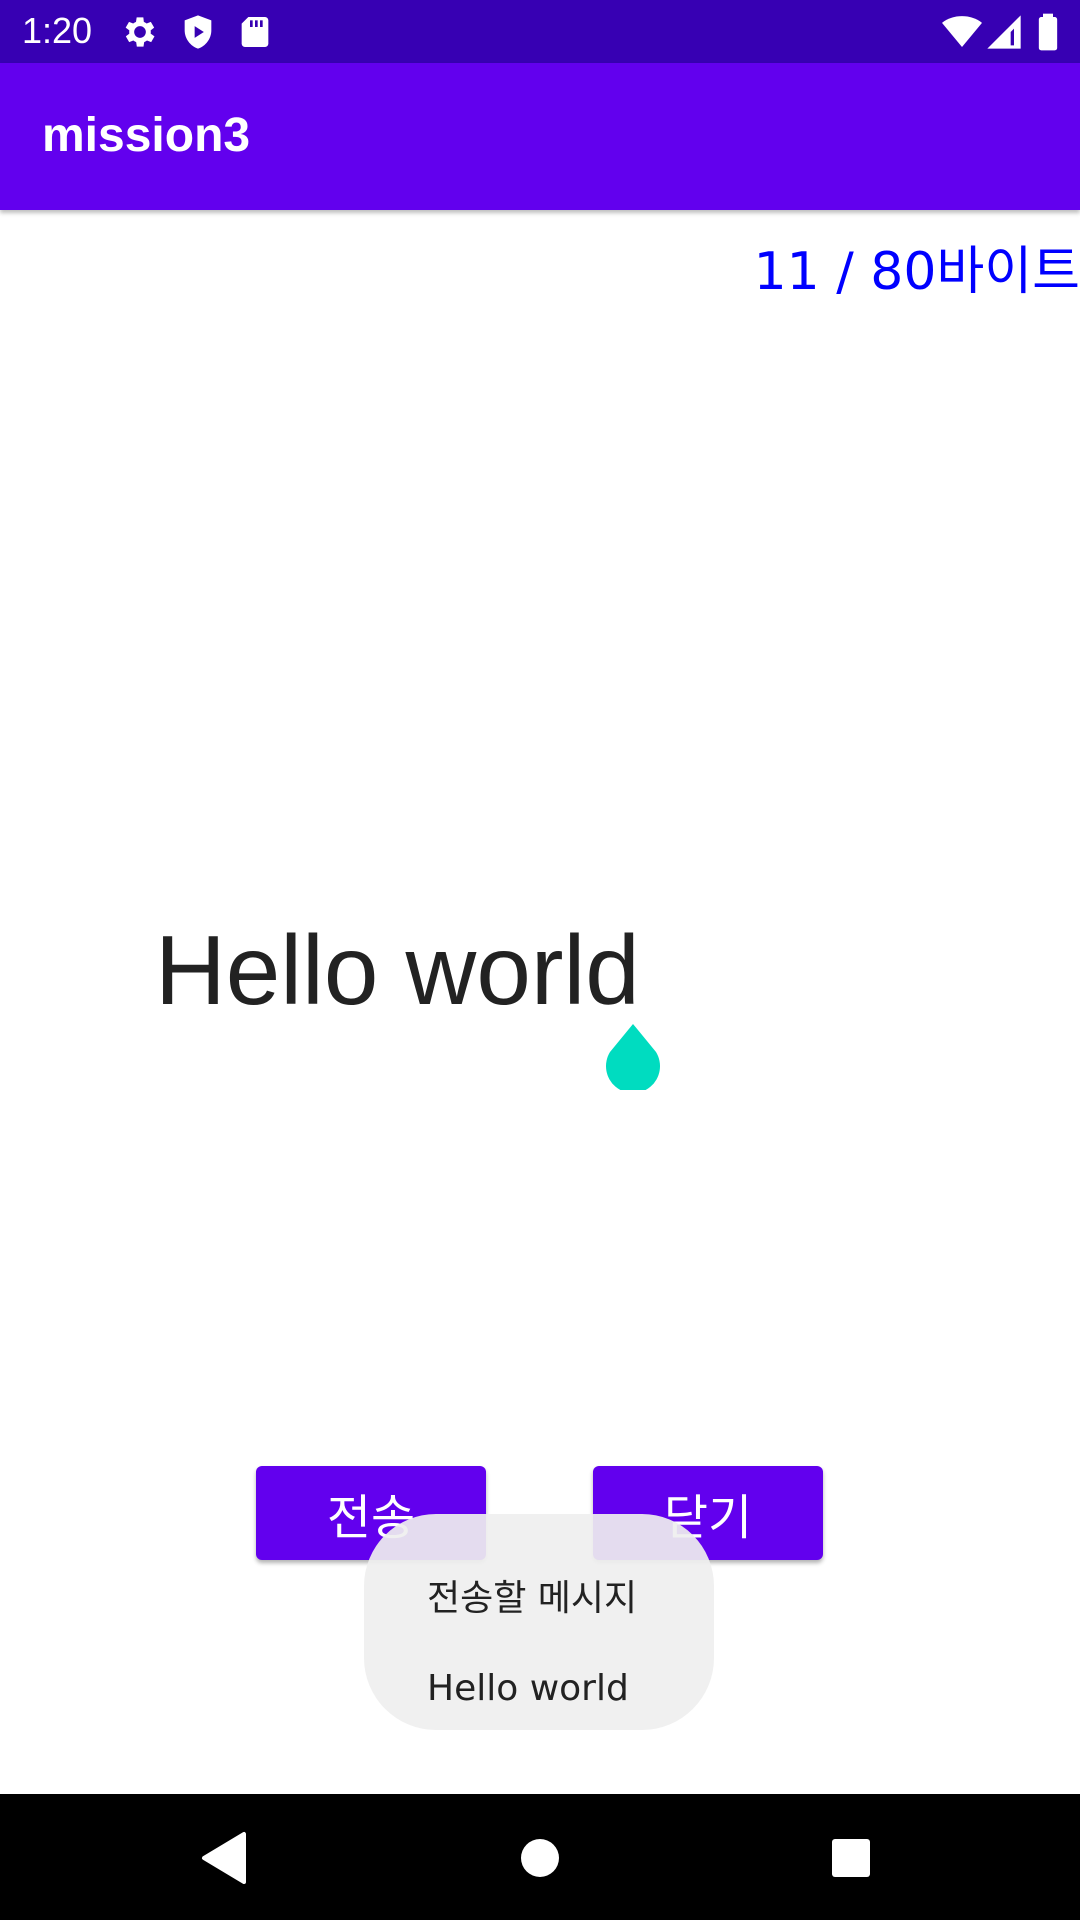 Image resolution: width=1080 pixels, height=1920 pixels. Describe the element at coordinates (1048, 32) in the screenshot. I see `battery-icon` at that location.